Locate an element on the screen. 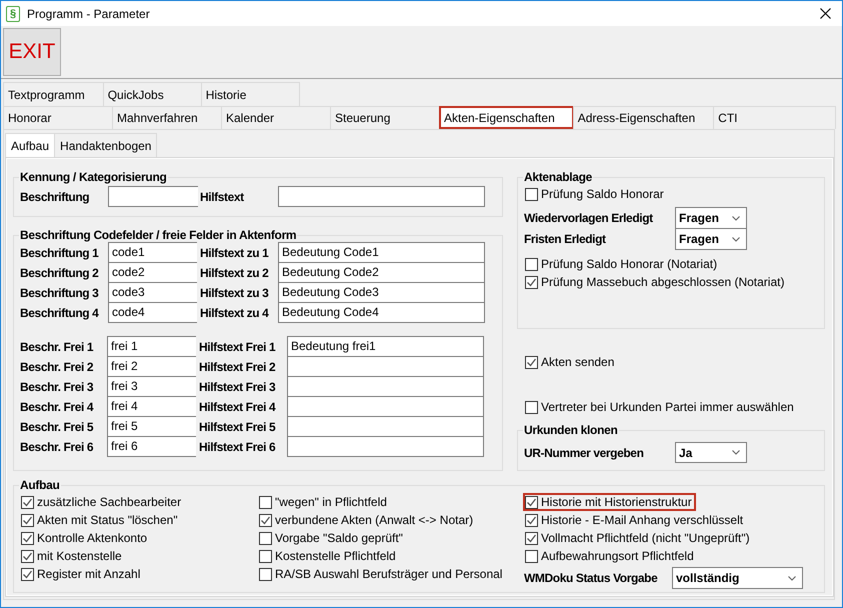 The image size is (843, 608). text-field: code1 is located at coordinates (152, 252).